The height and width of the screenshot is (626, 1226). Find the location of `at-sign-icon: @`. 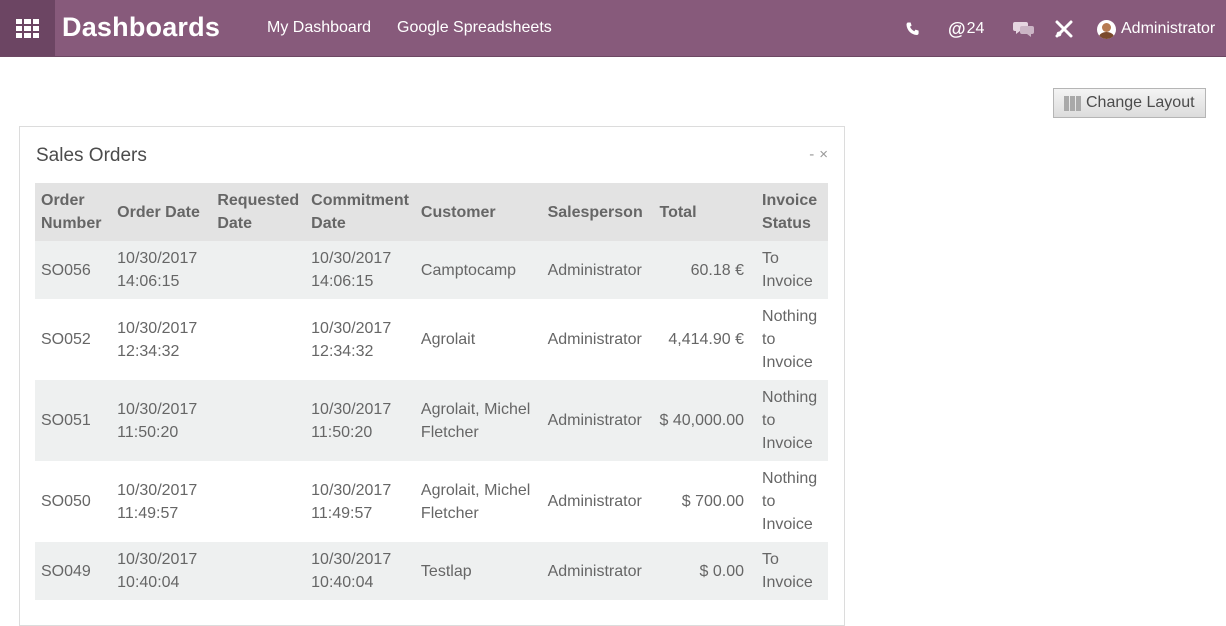

at-sign-icon: @ is located at coordinates (957, 28).